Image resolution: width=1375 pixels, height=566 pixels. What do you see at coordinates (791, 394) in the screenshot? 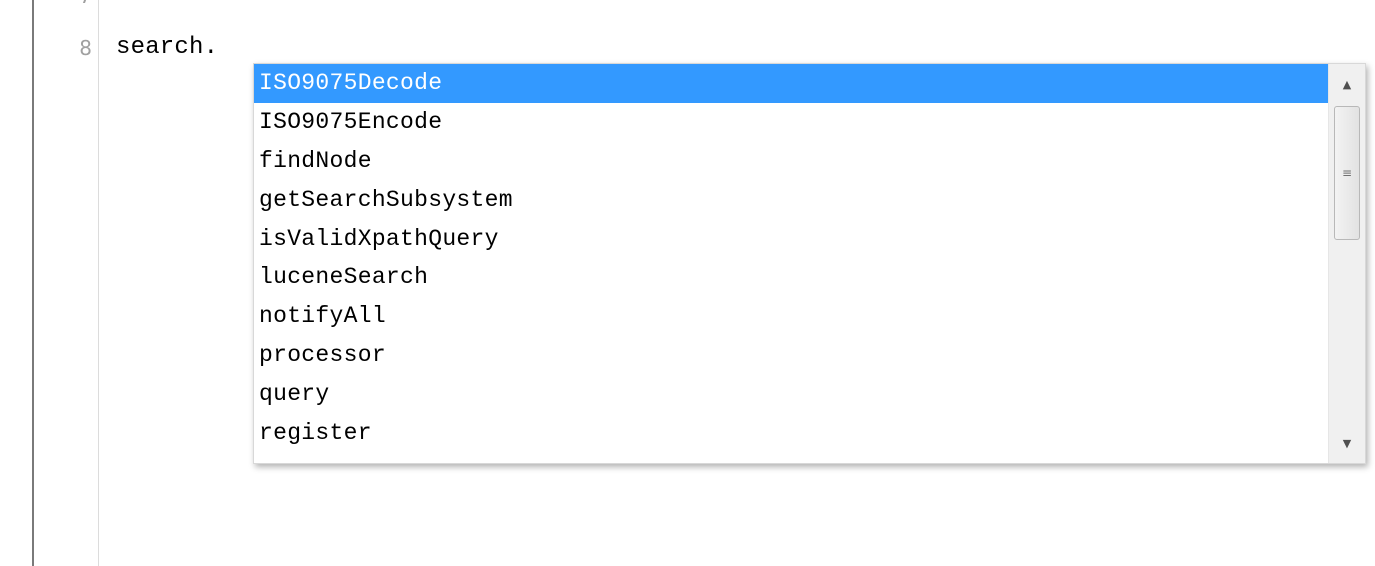
I see `autocomplete-item: query` at bounding box center [791, 394].